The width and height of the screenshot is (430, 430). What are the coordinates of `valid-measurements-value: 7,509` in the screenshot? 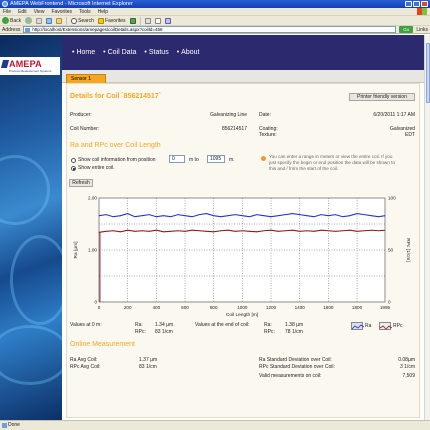 It's located at (408, 376).